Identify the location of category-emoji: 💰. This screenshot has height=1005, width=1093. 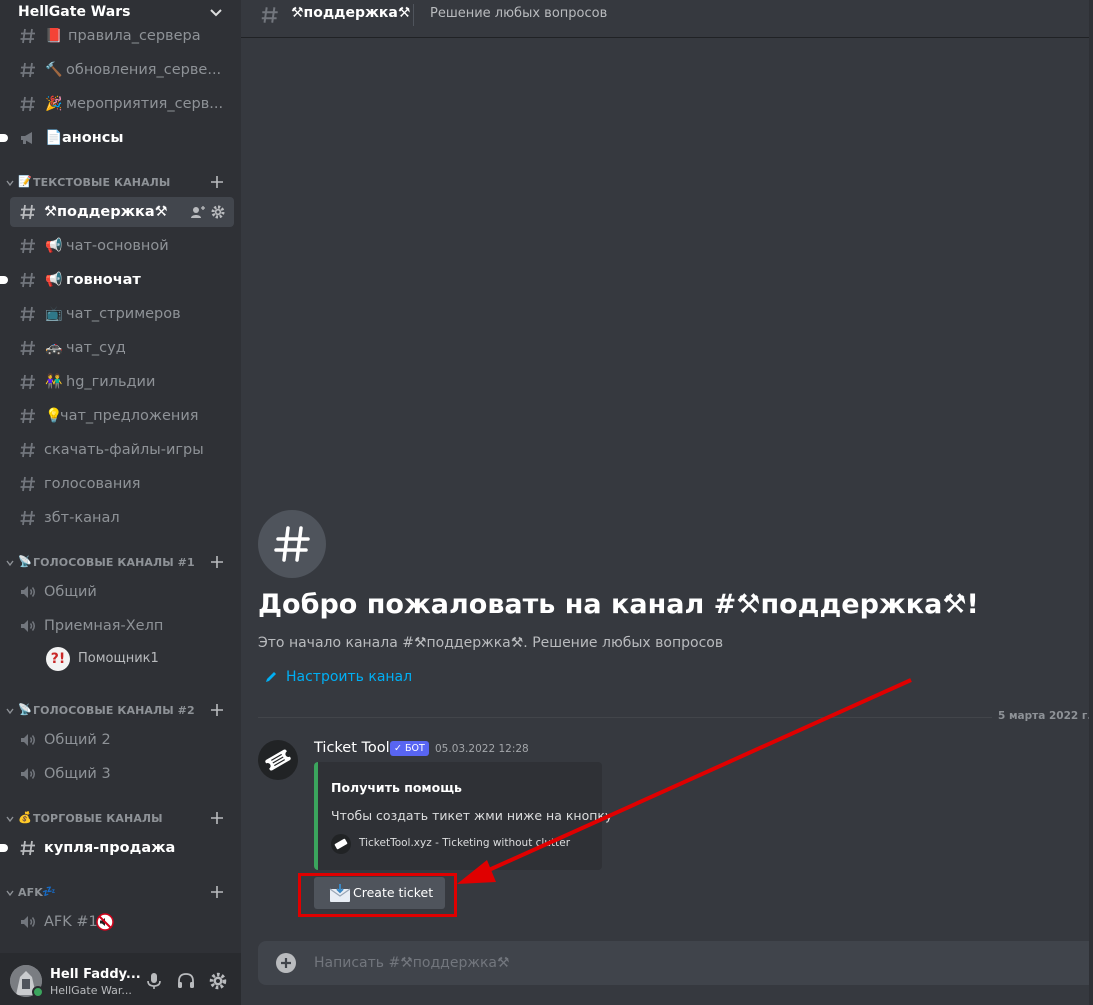
(25, 817).